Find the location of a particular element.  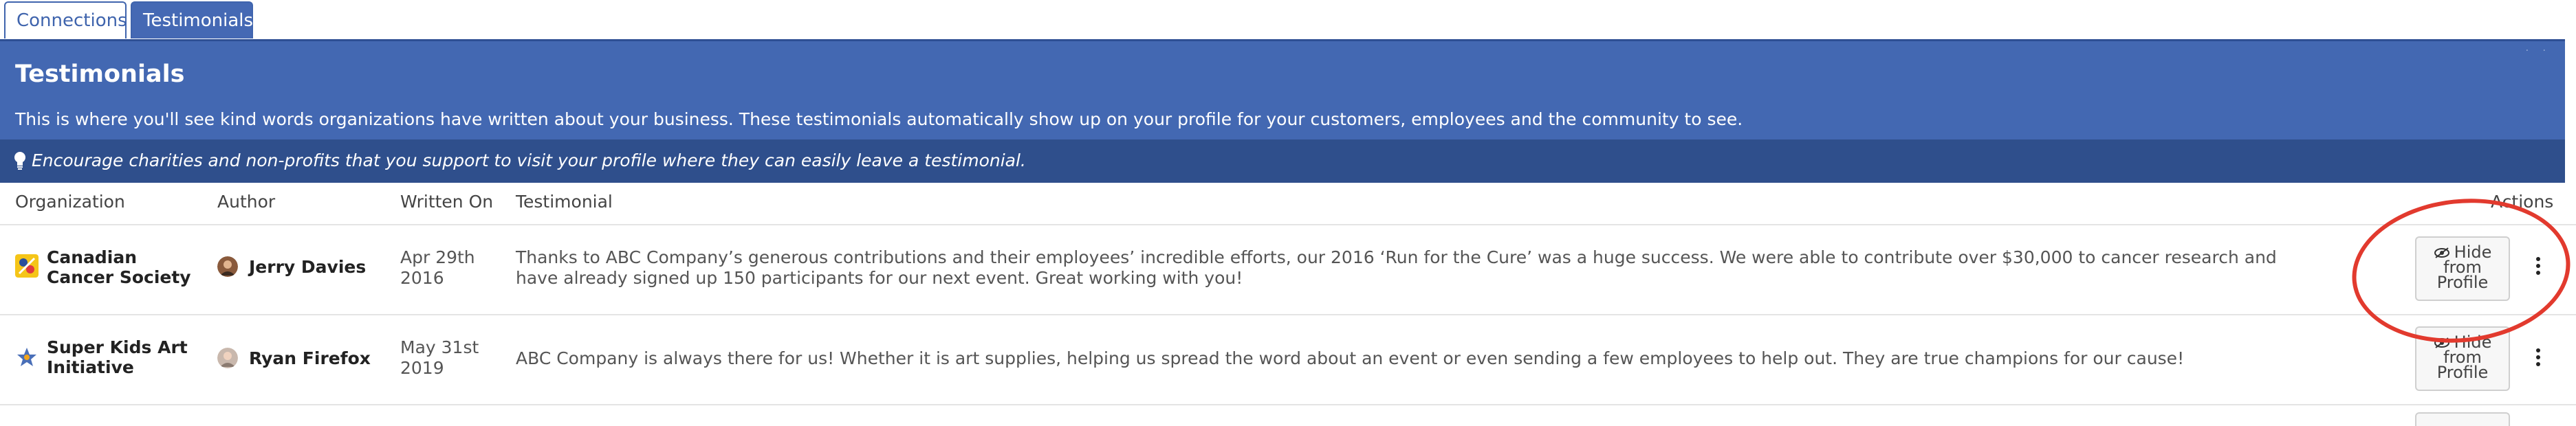

author-name: Ryan Firefox is located at coordinates (310, 358).